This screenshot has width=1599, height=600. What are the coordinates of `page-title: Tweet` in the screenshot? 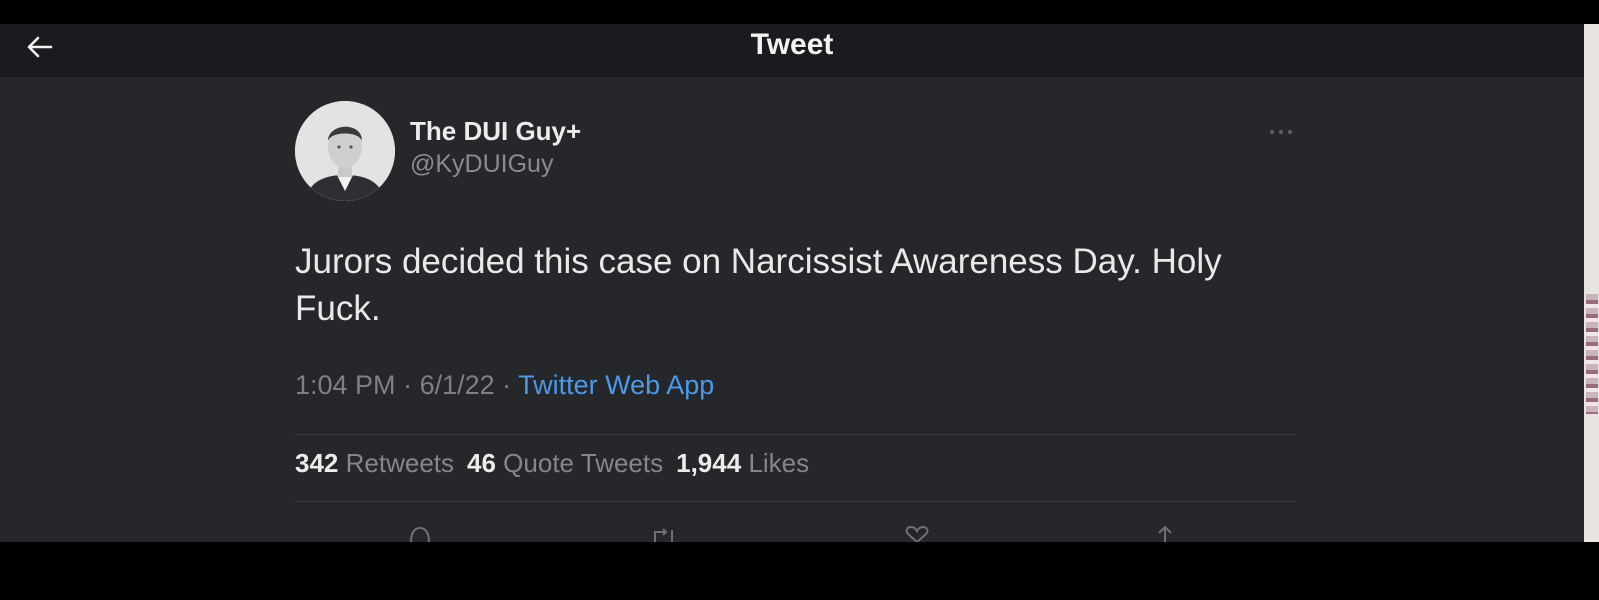 It's located at (792, 44).